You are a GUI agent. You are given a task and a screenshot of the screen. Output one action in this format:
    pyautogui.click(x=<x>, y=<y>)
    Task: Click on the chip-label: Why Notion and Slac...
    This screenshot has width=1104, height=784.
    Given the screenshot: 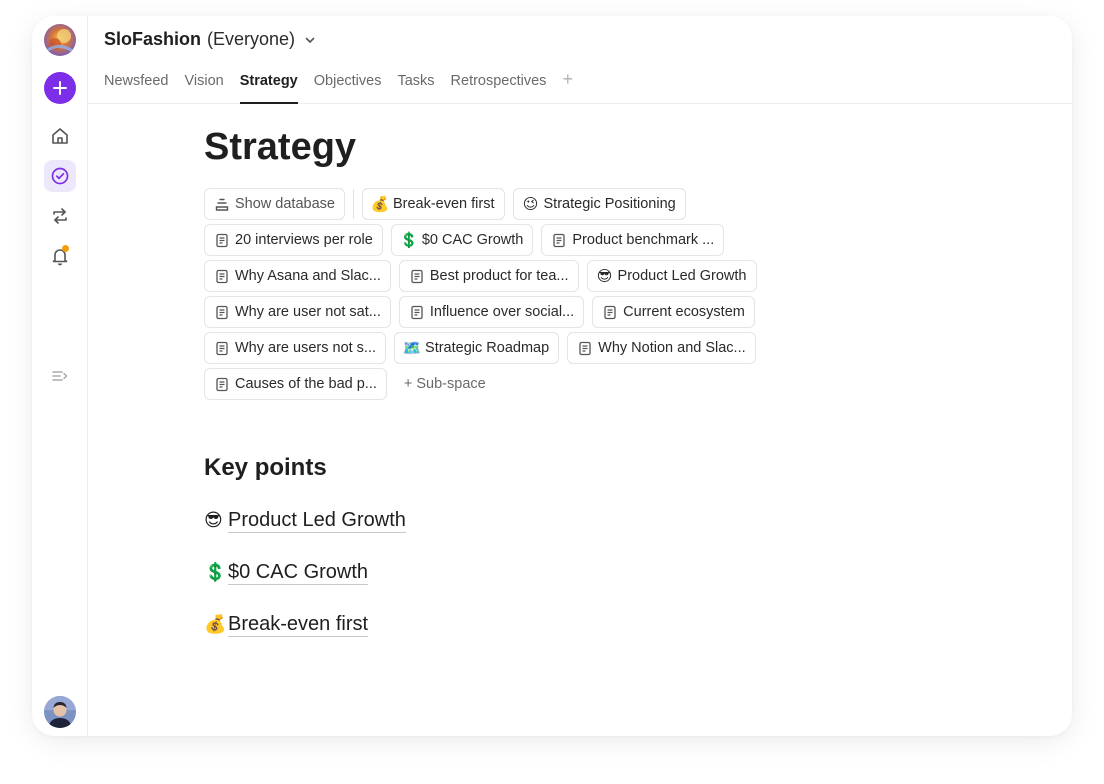 What is the action you would take?
    pyautogui.click(x=672, y=348)
    